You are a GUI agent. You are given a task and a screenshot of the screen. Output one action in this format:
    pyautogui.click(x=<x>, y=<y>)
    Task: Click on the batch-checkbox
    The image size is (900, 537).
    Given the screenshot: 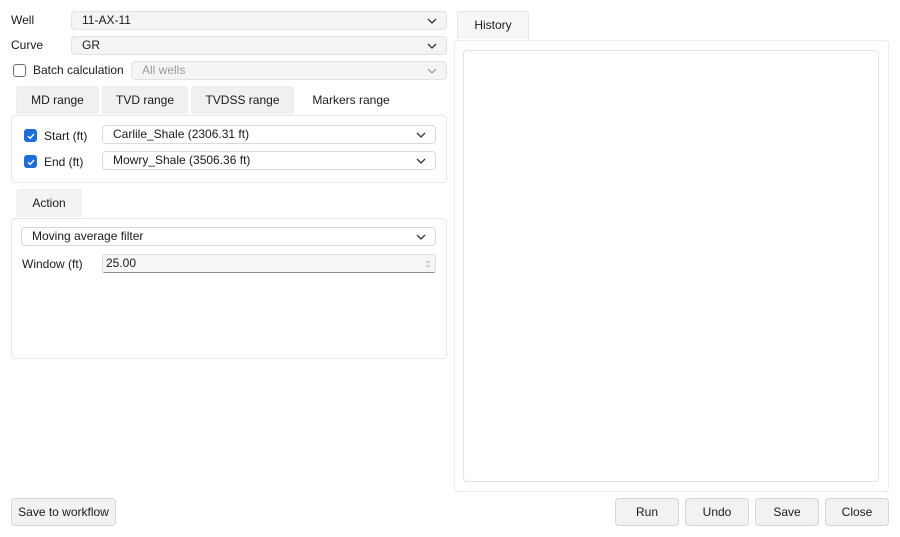 What is the action you would take?
    pyautogui.click(x=19, y=70)
    